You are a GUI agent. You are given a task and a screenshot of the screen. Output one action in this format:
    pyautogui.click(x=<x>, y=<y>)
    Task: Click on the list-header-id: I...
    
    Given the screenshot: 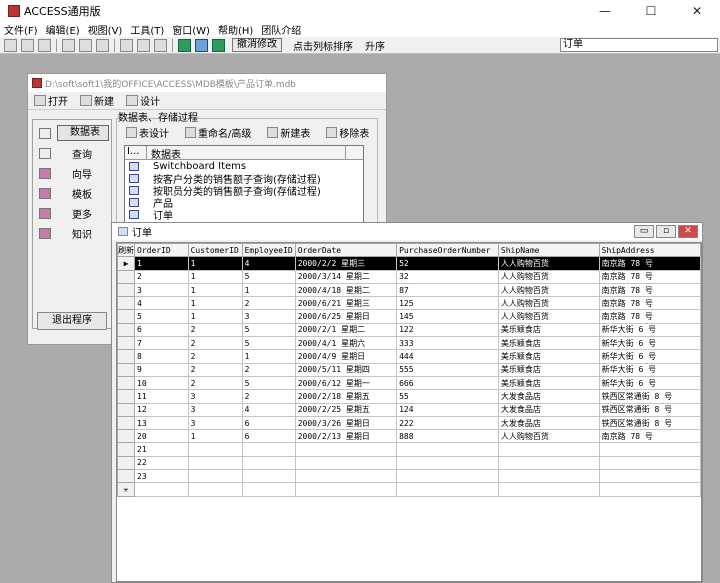 What is the action you would take?
    pyautogui.click(x=136, y=152)
    